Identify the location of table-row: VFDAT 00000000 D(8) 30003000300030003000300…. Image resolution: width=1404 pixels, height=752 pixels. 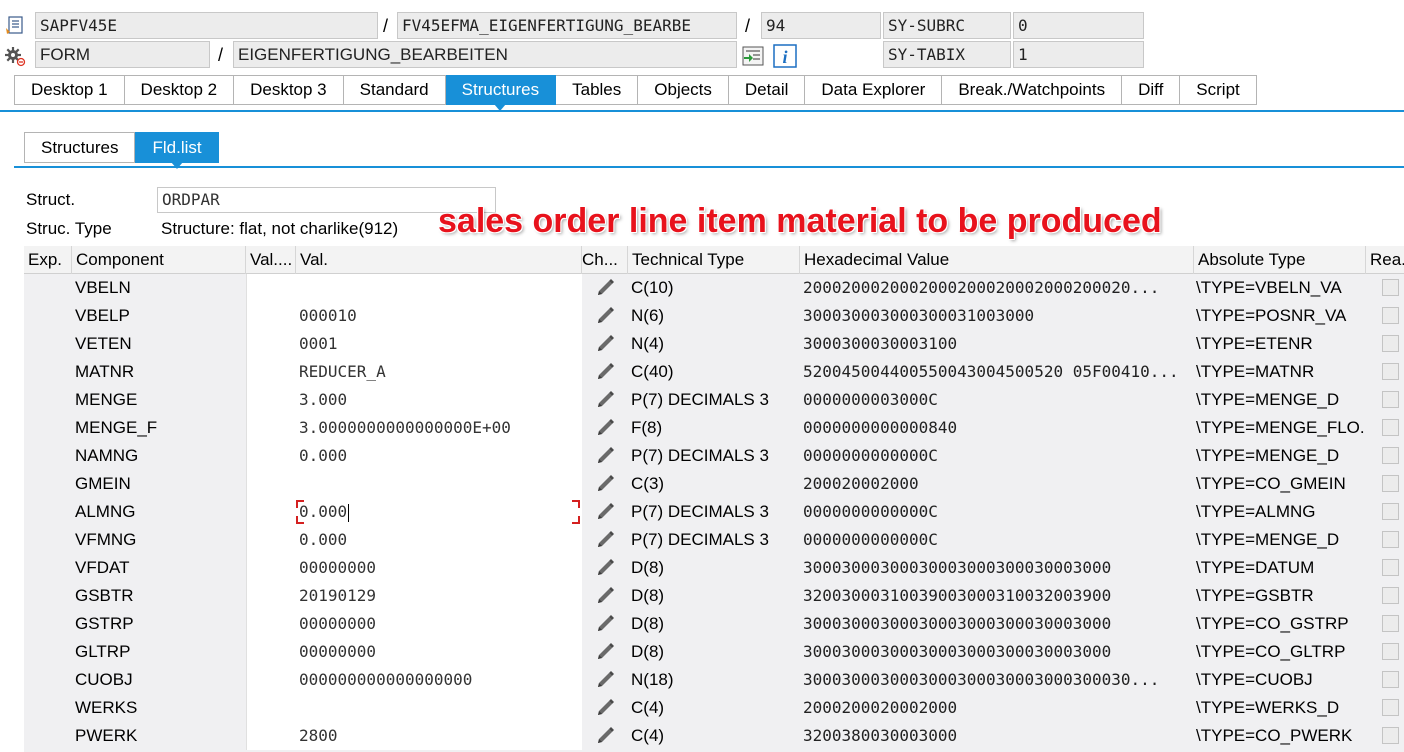
(714, 568).